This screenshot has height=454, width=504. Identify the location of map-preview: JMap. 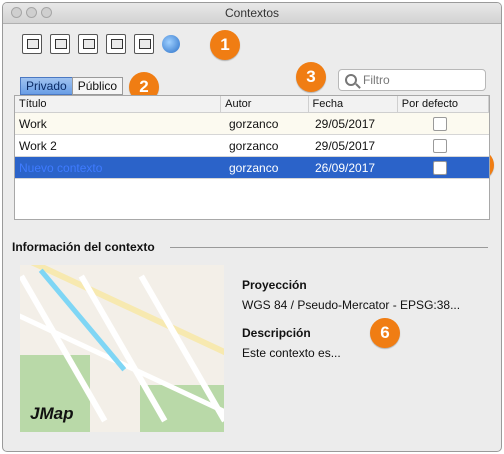
(122, 348).